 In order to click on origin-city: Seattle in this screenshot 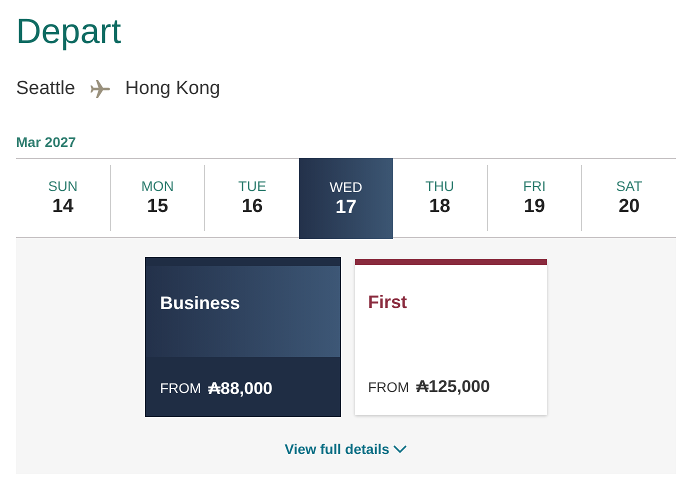, I will do `click(46, 88)`.